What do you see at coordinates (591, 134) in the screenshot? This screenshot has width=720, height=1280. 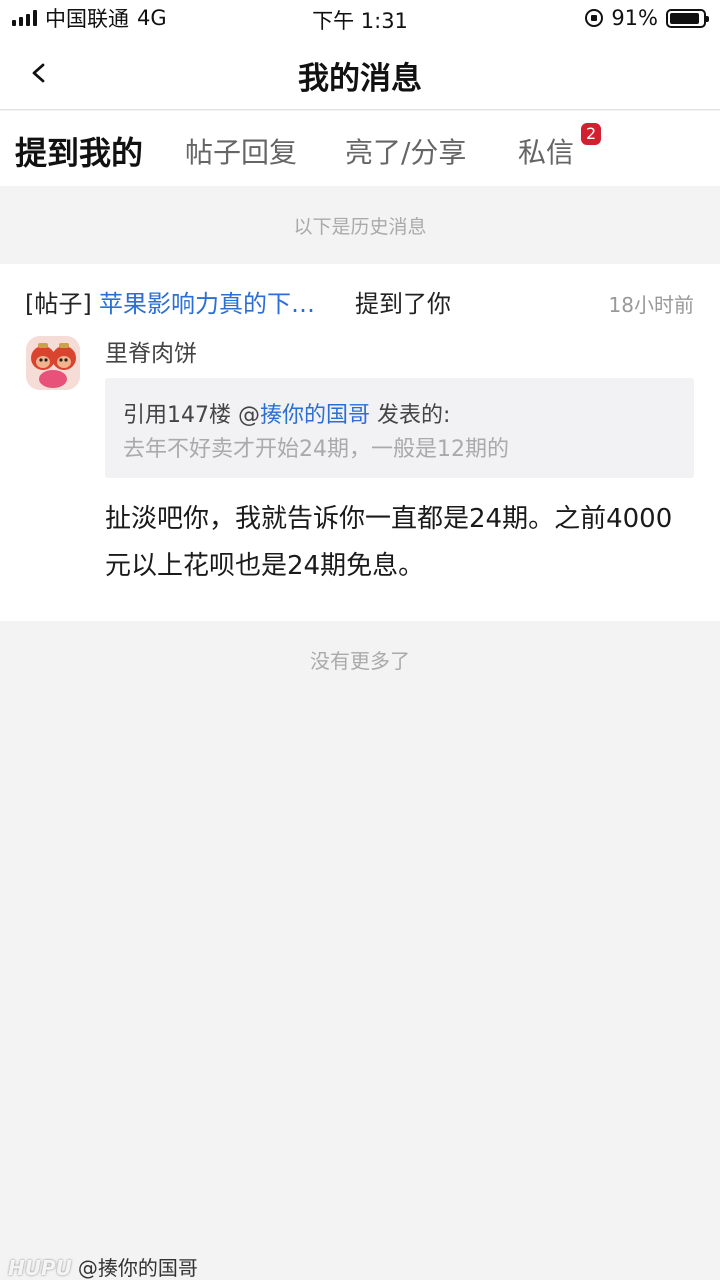 I see `unread-badge: 2` at bounding box center [591, 134].